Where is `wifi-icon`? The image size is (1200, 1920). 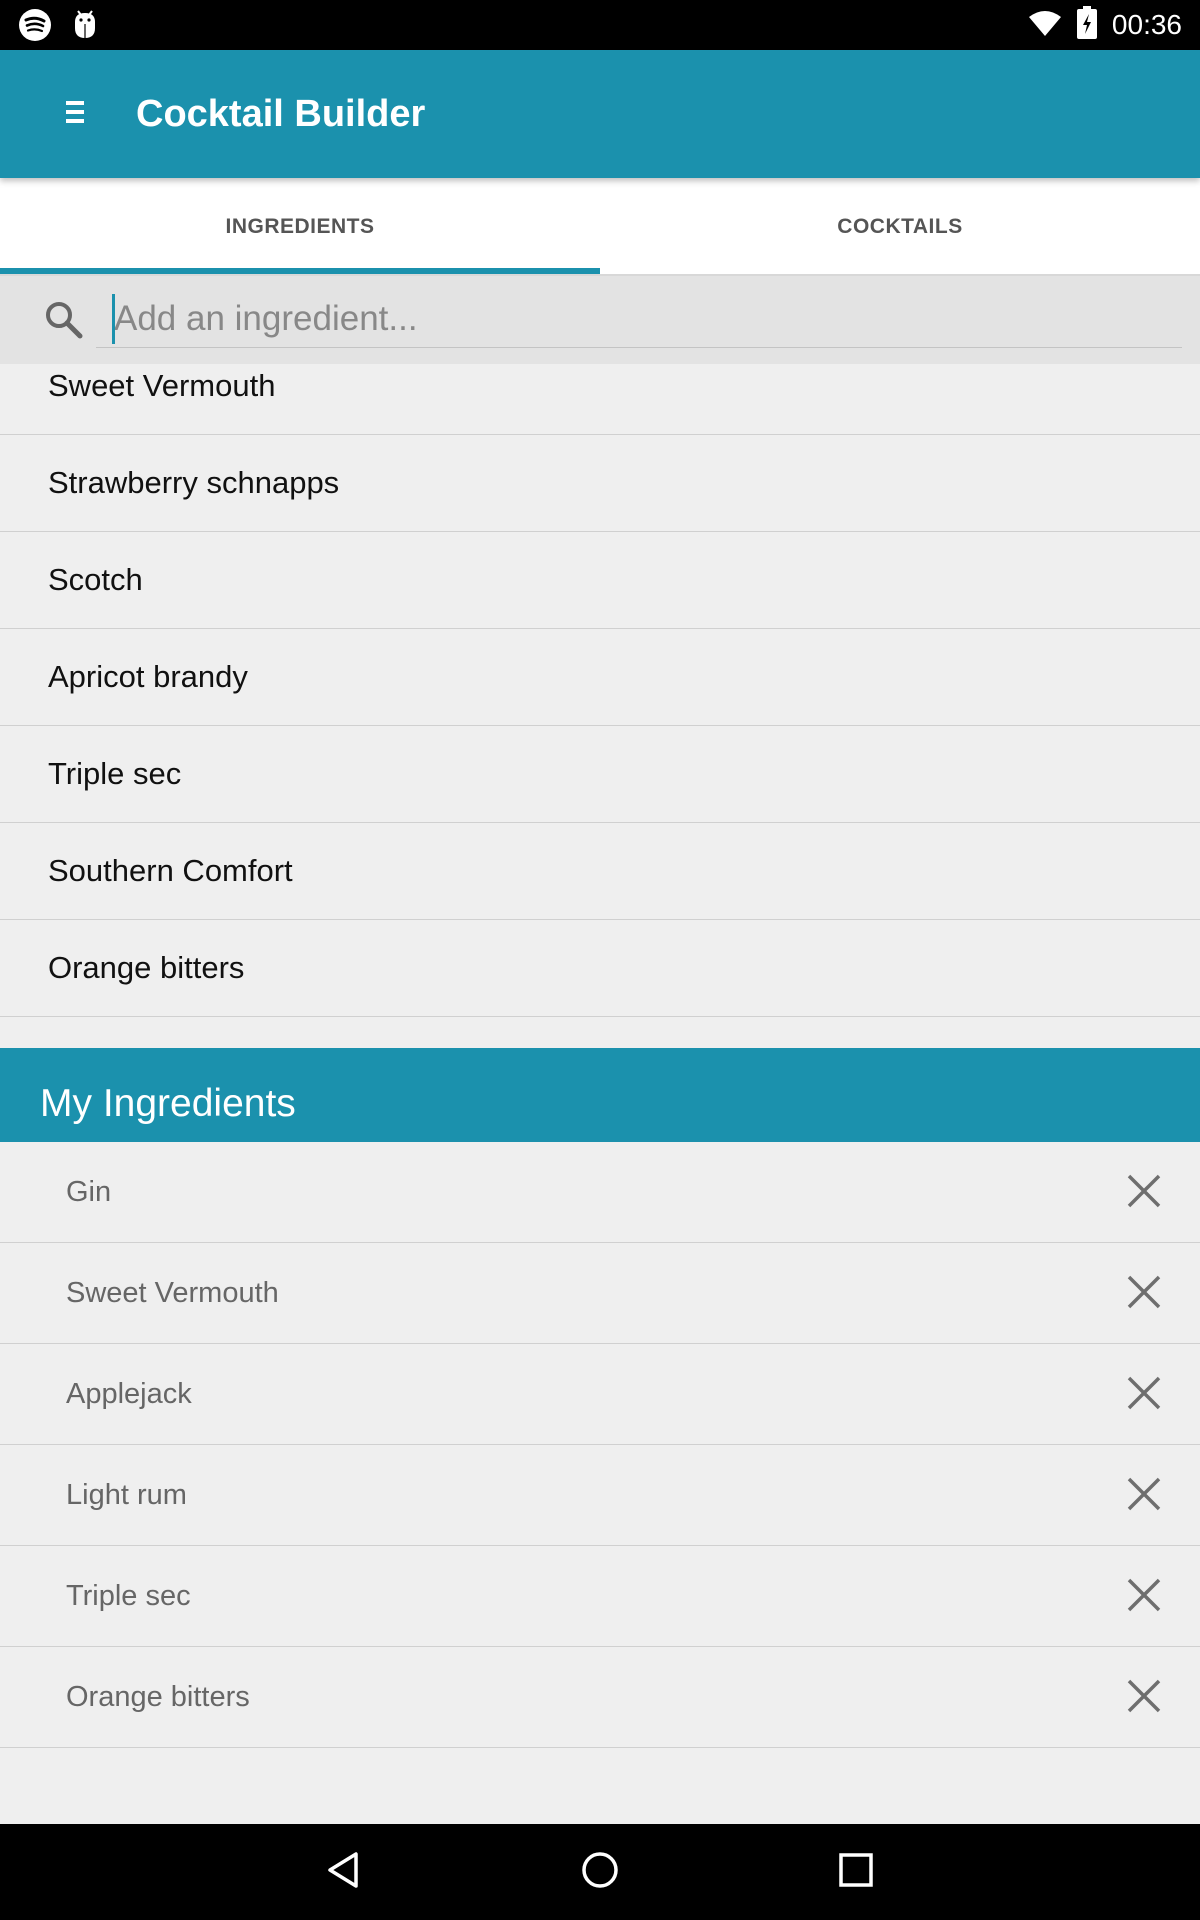 wifi-icon is located at coordinates (1045, 25).